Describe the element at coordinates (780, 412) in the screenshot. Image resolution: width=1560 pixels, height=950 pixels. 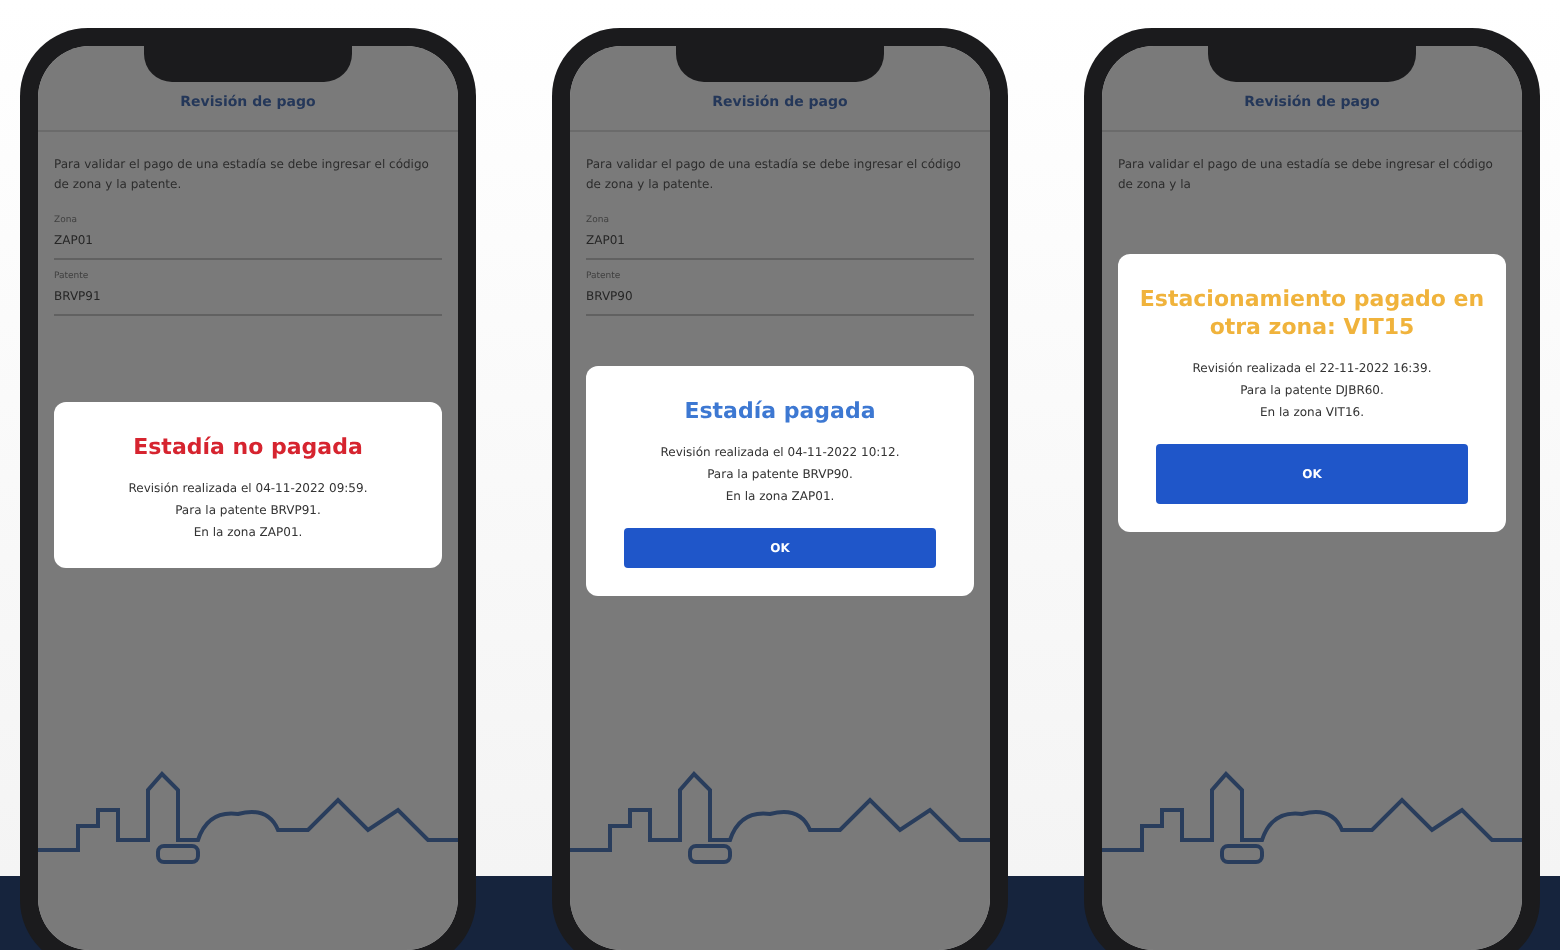
I see `dialog-title: Estadía pagada` at that location.